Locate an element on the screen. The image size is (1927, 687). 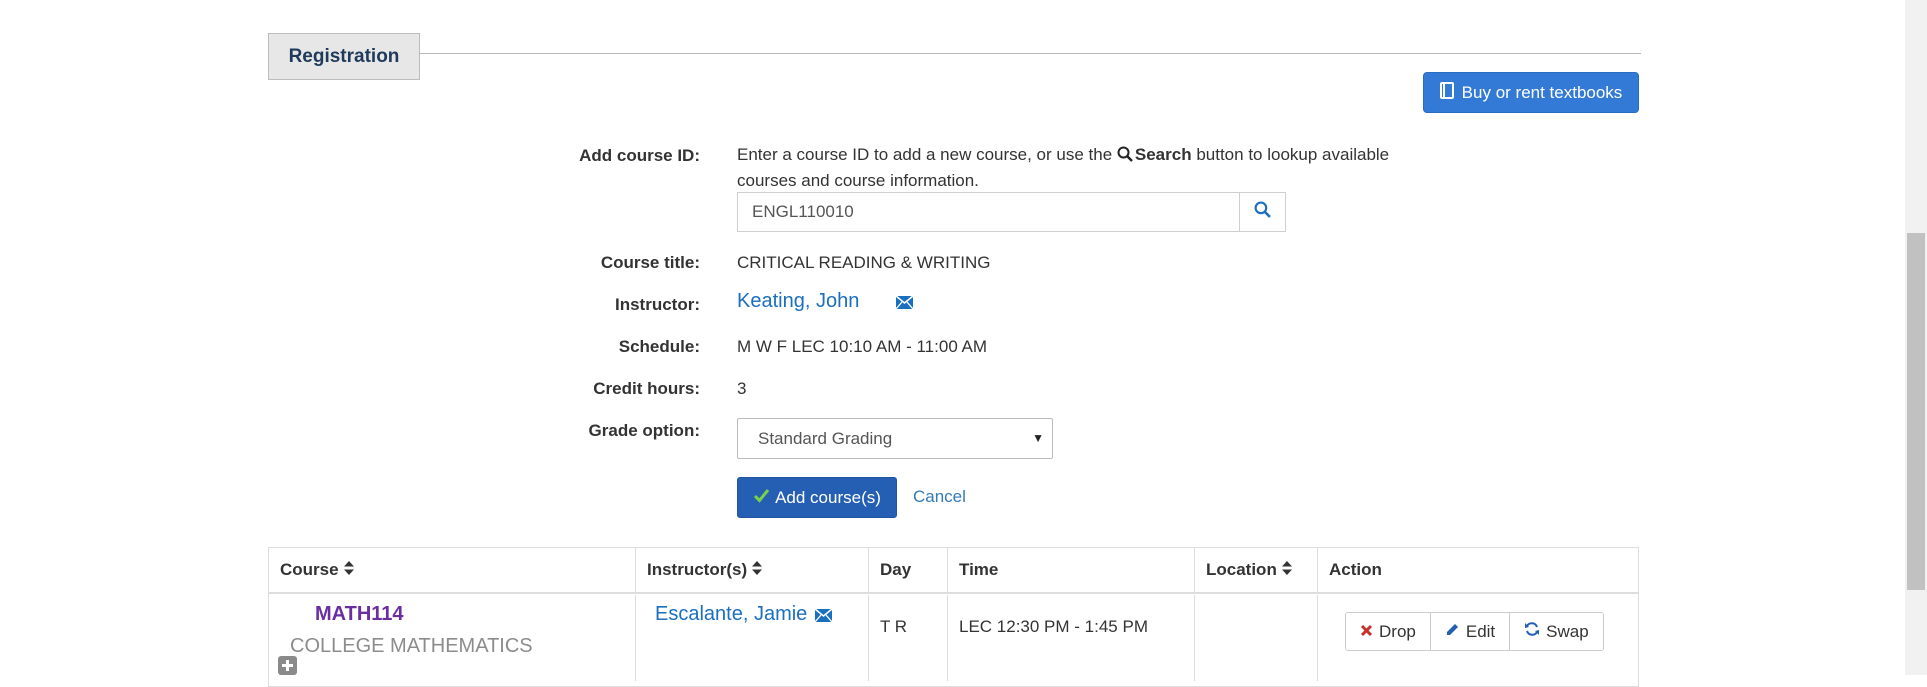
book-icon is located at coordinates (1447, 92).